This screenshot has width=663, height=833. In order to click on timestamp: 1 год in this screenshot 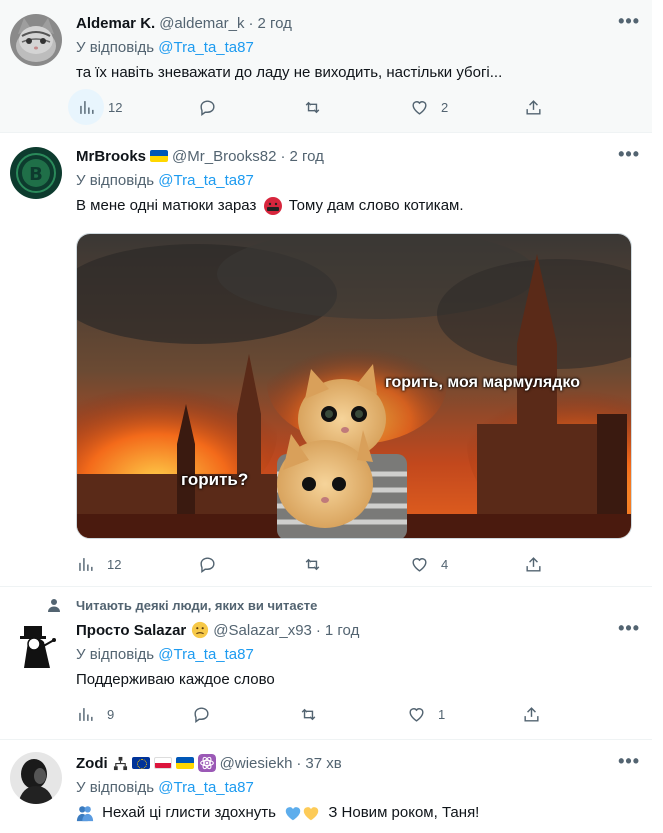, I will do `click(342, 630)`.